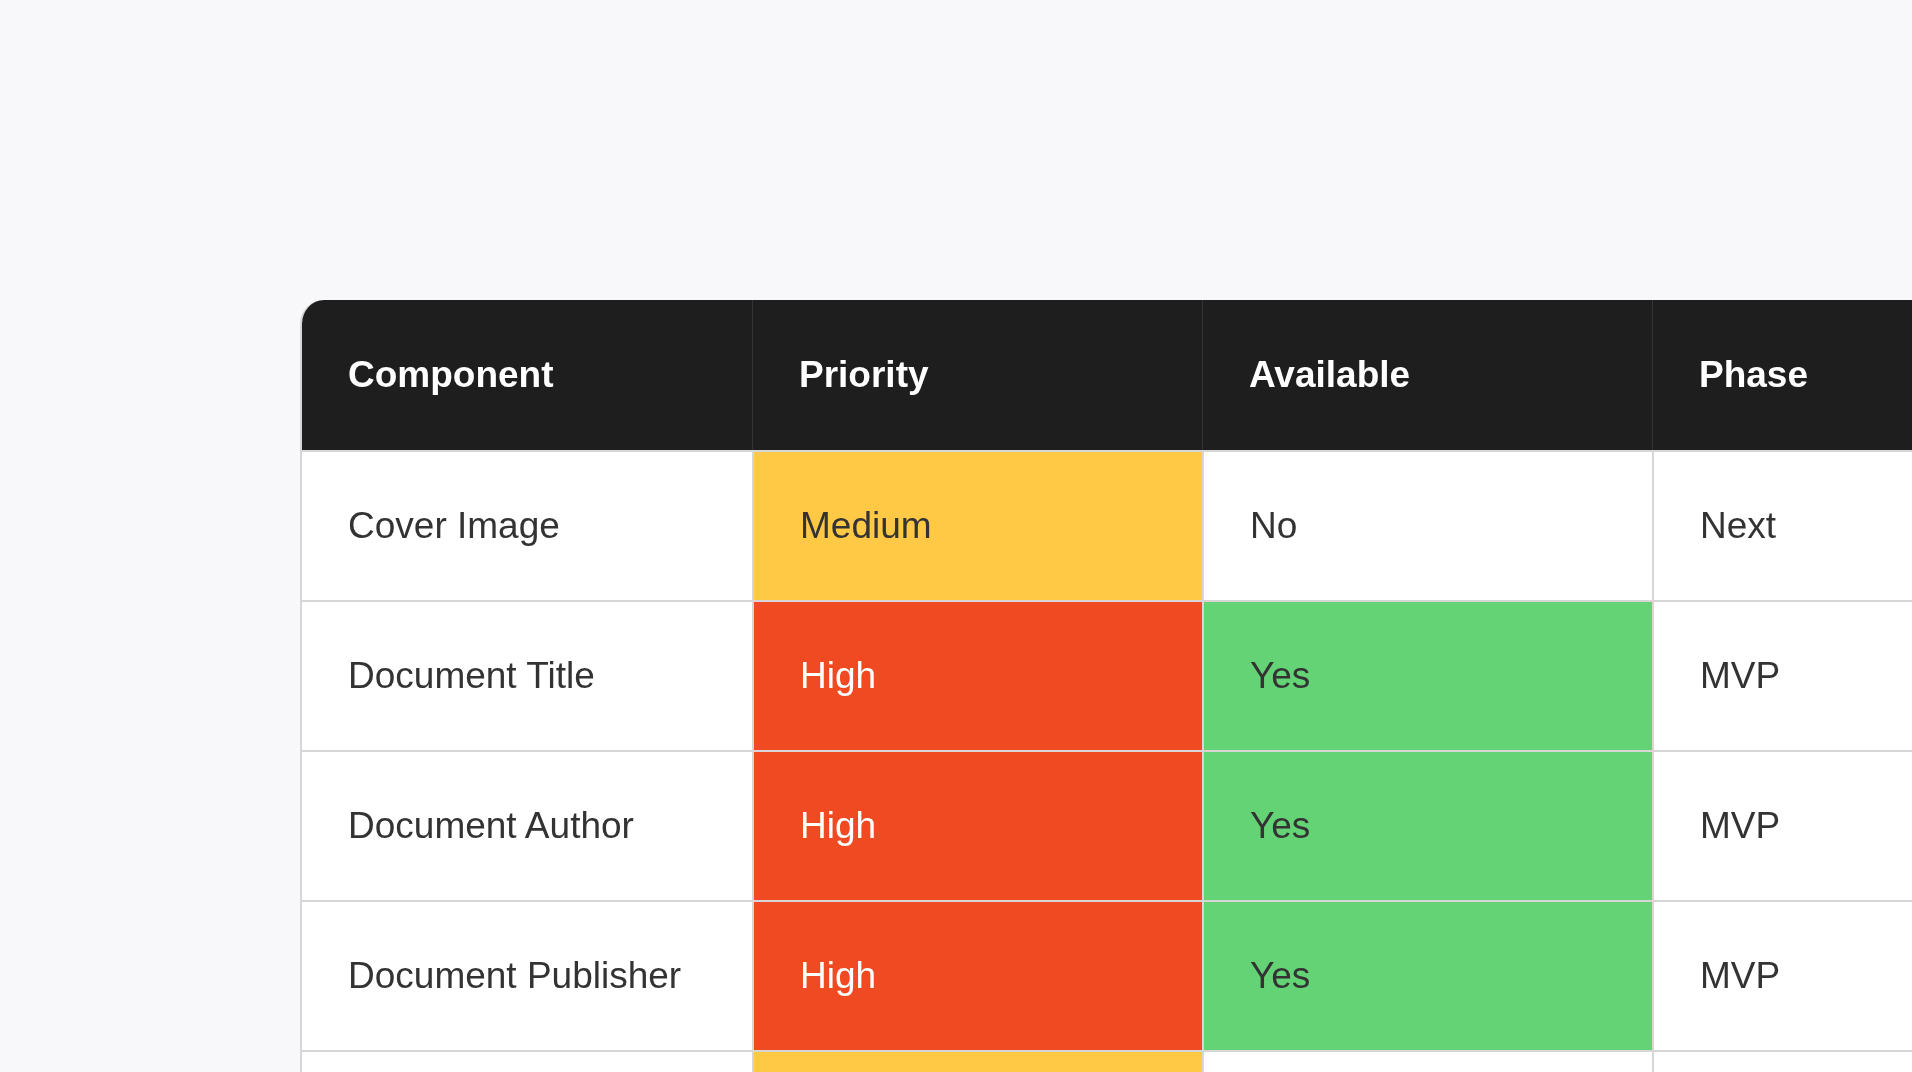 The image size is (1912, 1072). I want to click on table-cell-text: Cover Image, so click(454, 526).